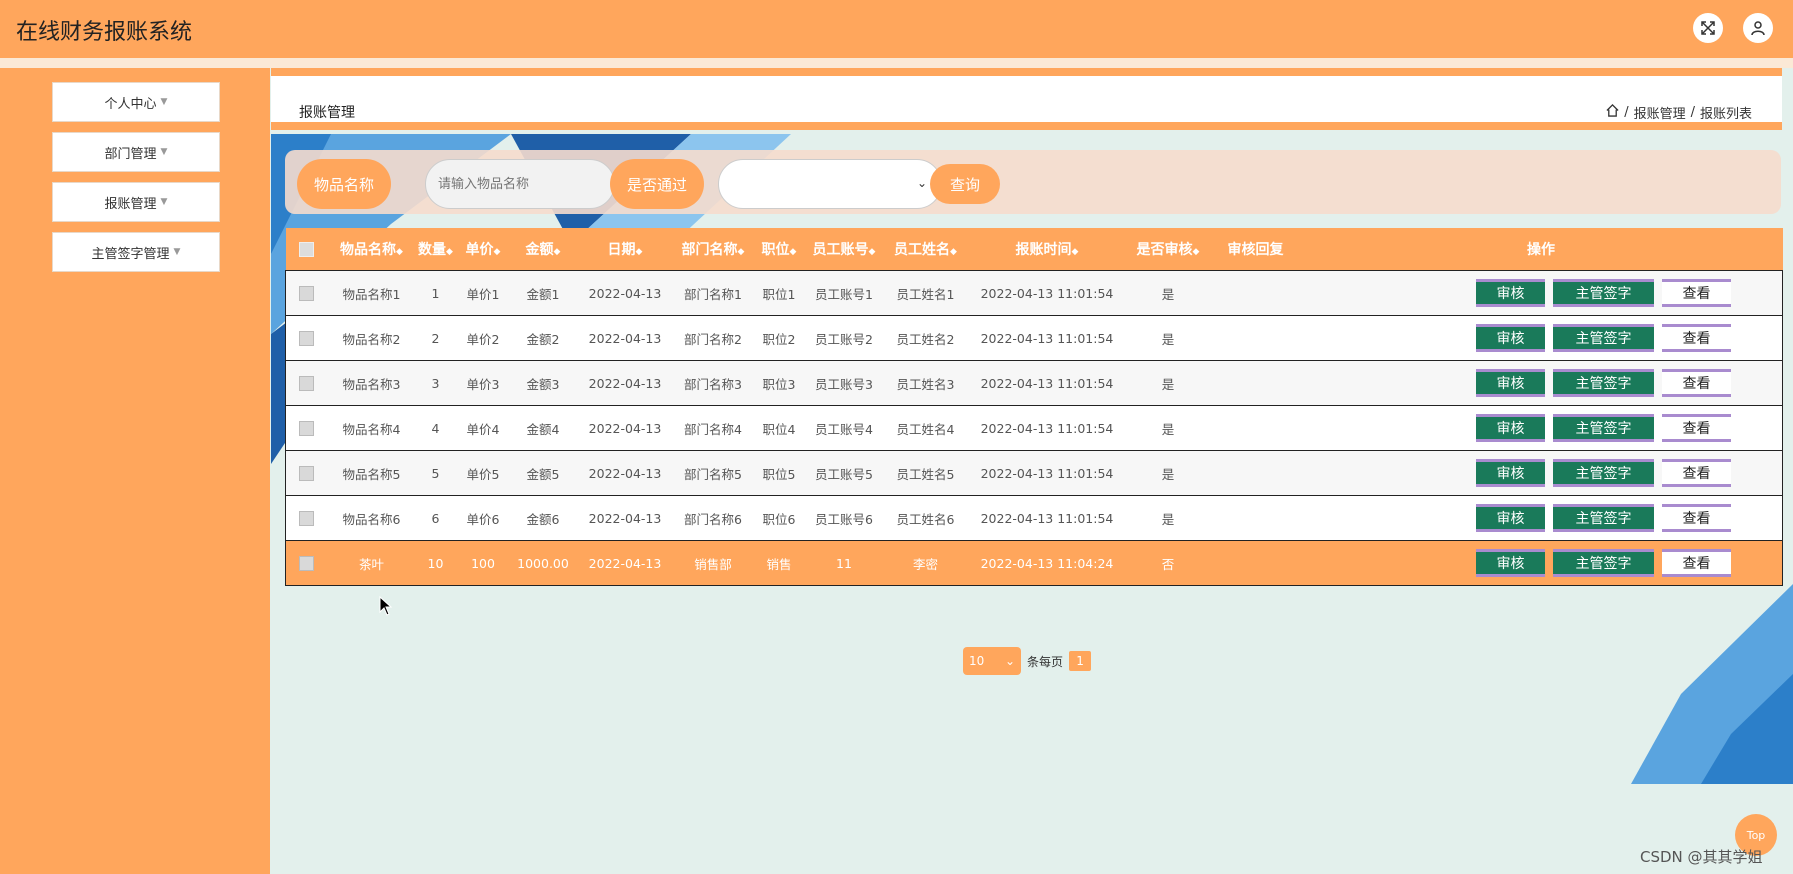 This screenshot has width=1793, height=874. I want to click on cell-department: 部门名称1, so click(713, 293).